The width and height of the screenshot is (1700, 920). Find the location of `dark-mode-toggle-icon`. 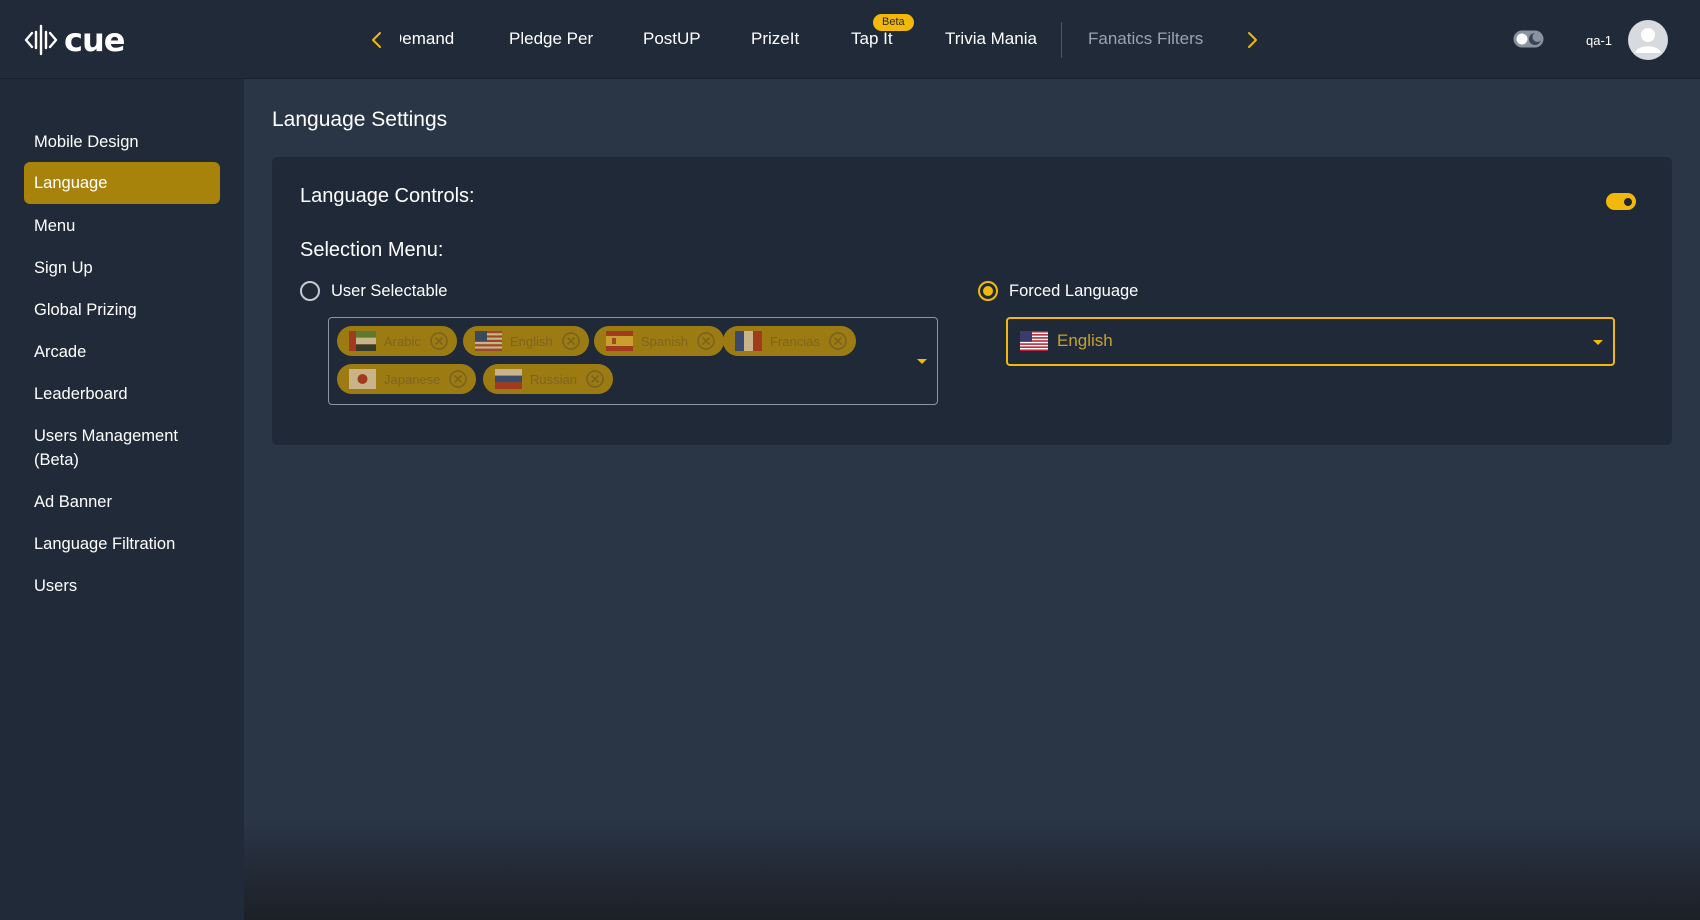

dark-mode-toggle-icon is located at coordinates (1528, 39).